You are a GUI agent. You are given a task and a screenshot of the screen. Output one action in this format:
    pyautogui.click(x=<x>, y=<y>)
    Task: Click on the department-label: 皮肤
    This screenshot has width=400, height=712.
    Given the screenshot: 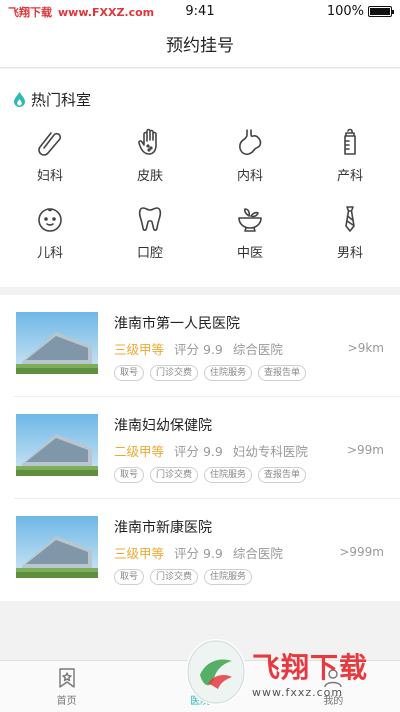 What is the action you would take?
    pyautogui.click(x=149, y=176)
    